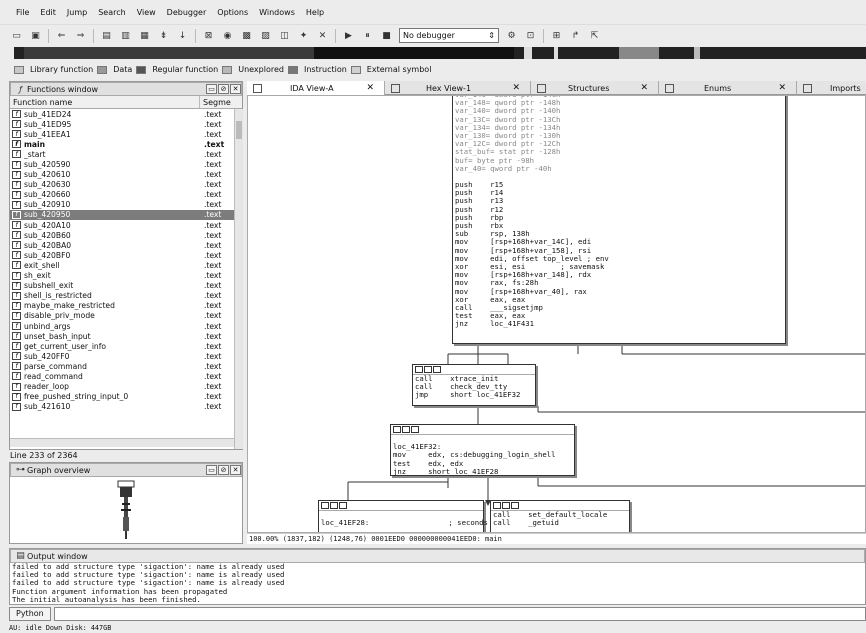 This screenshot has height=633, width=866. What do you see at coordinates (303, 36) in the screenshot?
I see `array-icon: ✦` at bounding box center [303, 36].